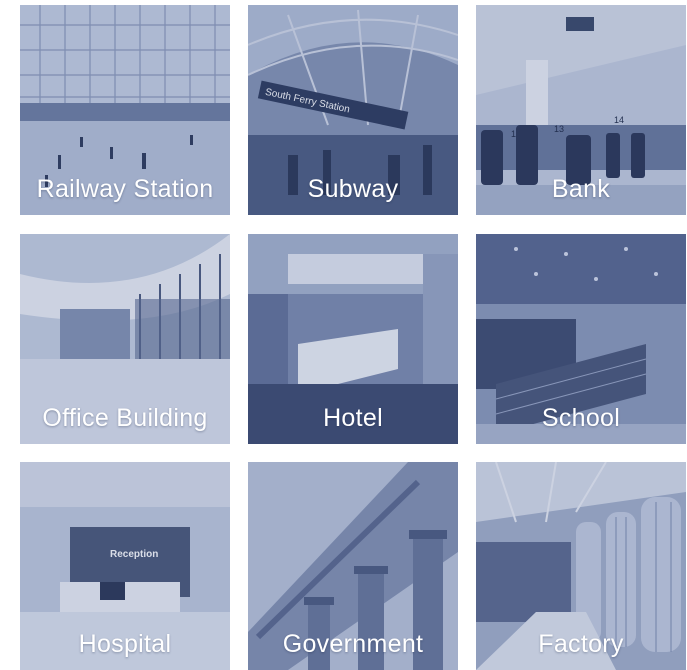  What do you see at coordinates (125, 189) in the screenshot?
I see `tile-label: Railway Station` at bounding box center [125, 189].